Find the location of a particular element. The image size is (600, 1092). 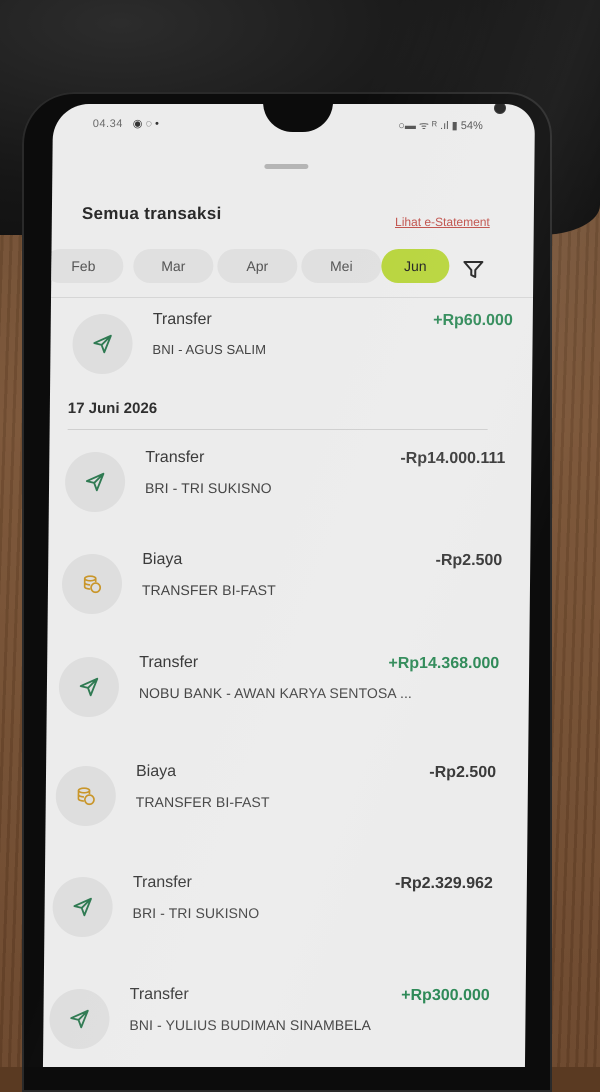

tab-mei: Mei is located at coordinates (341, 266).